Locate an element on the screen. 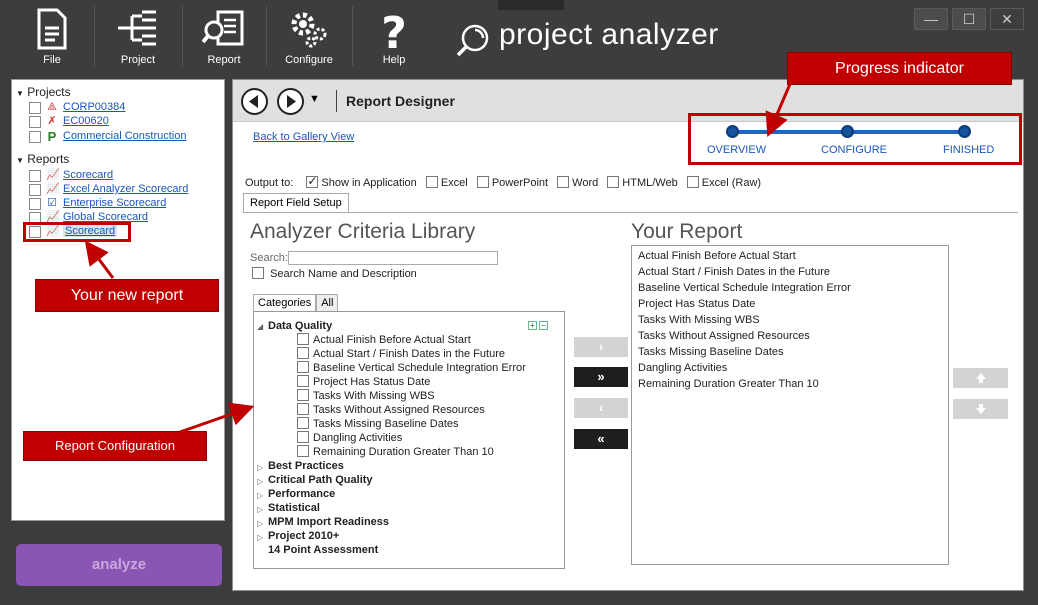 This screenshot has height=605, width=1038. search-name-desc-checkbox is located at coordinates (258, 273).